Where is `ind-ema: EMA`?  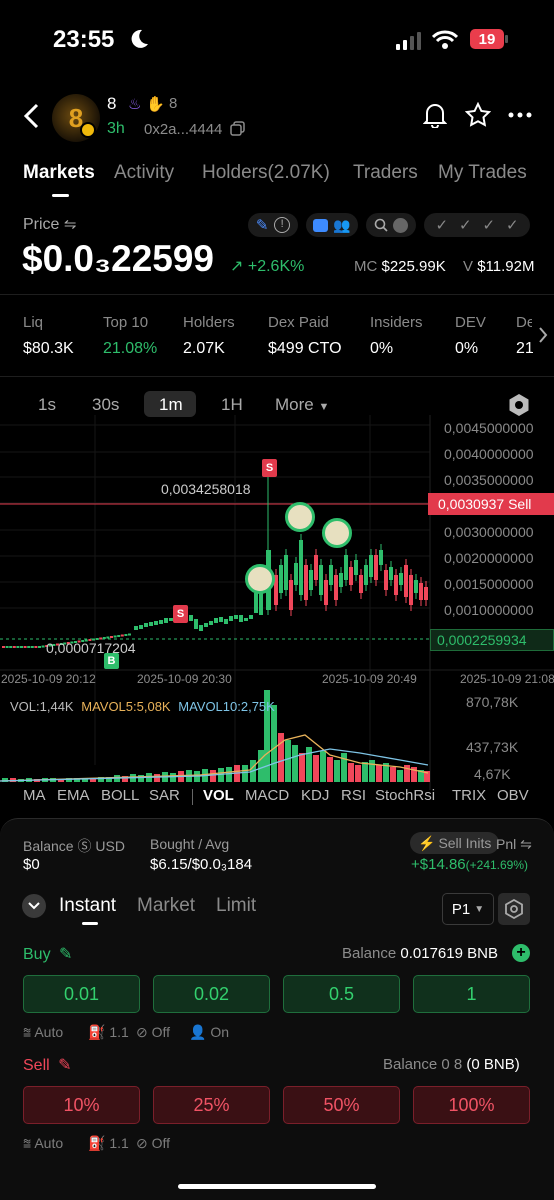
ind-ema: EMA is located at coordinates (73, 795).